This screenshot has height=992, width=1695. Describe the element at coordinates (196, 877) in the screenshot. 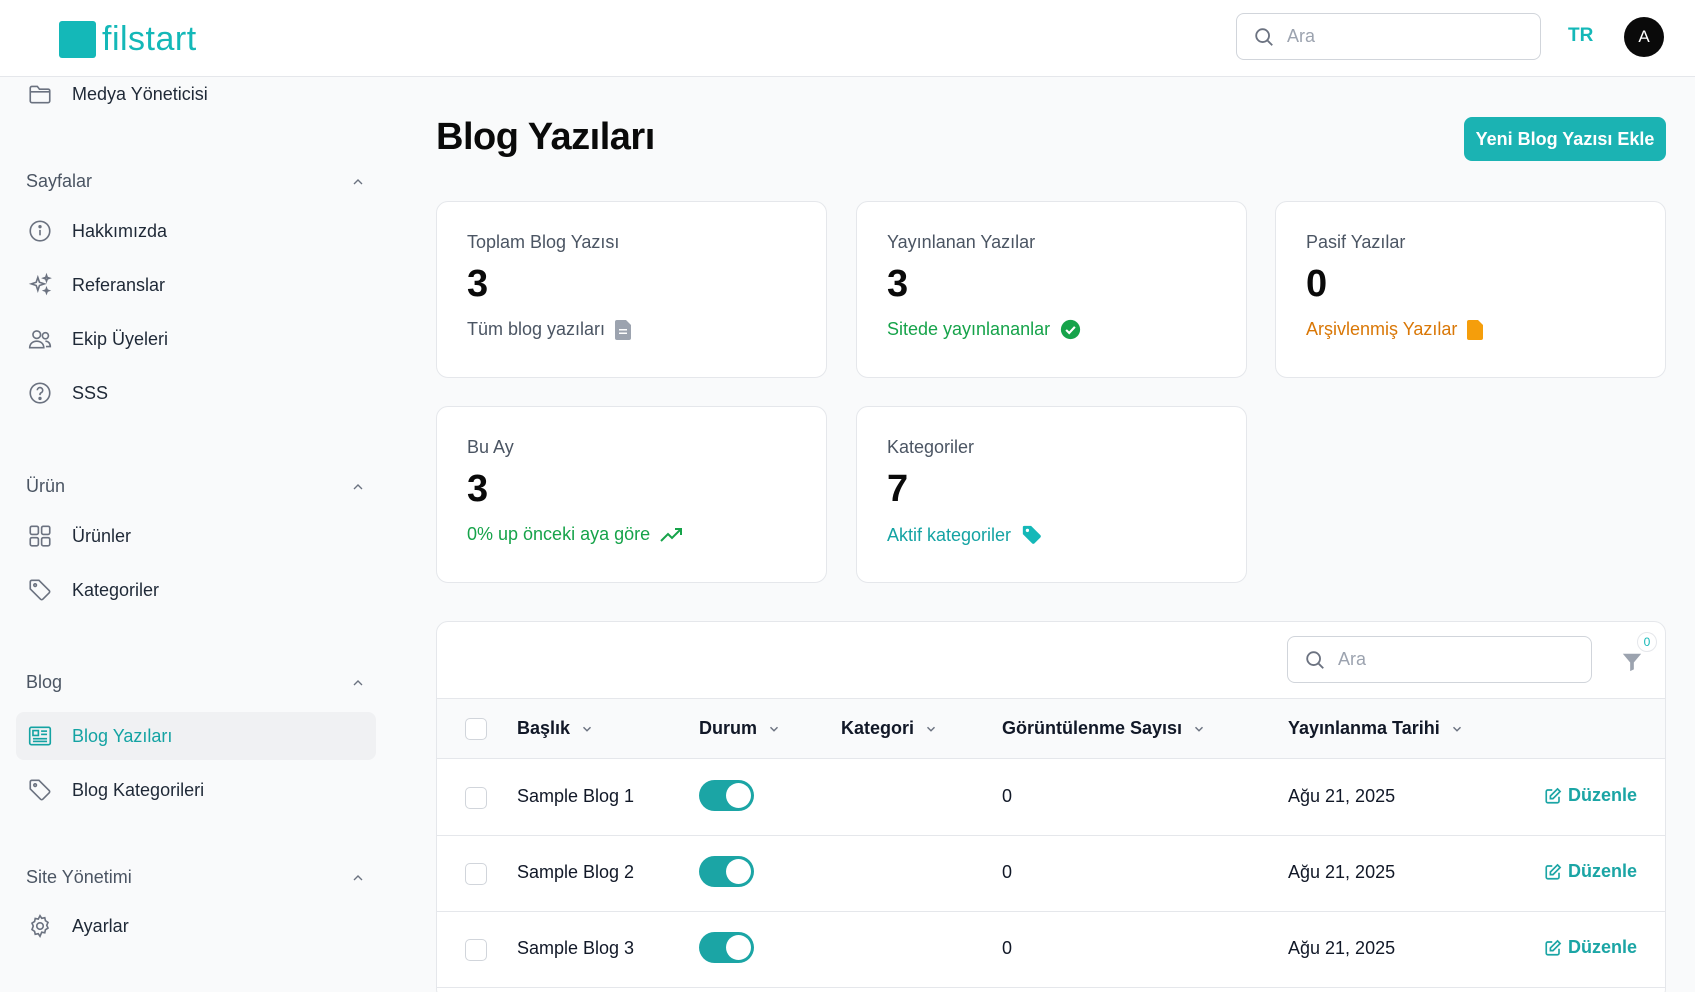

I see `sidebar-group-site-management: Site Yönetimi` at that location.